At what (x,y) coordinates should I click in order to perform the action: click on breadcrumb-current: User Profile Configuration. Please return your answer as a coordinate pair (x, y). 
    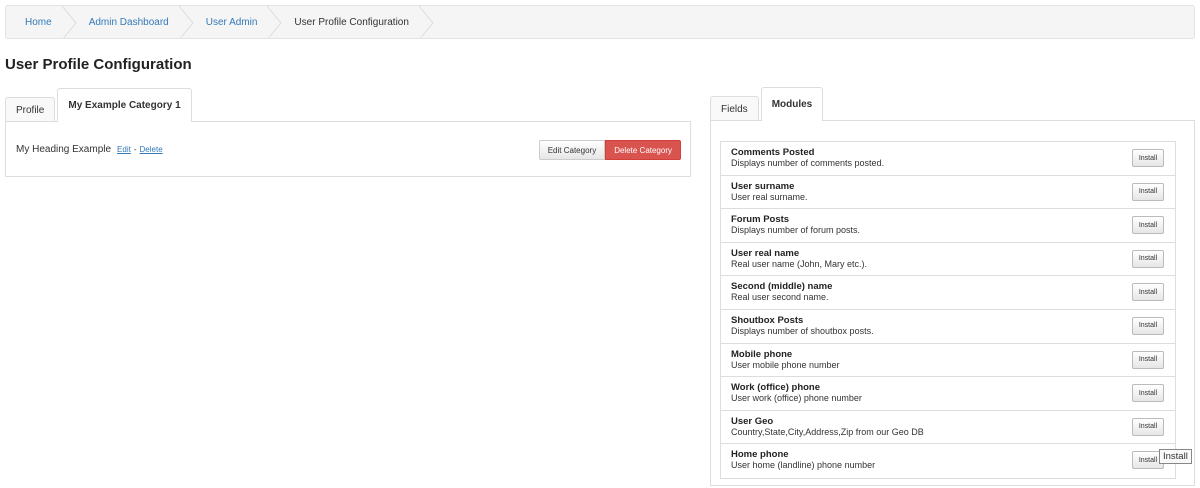
    Looking at the image, I should click on (354, 22).